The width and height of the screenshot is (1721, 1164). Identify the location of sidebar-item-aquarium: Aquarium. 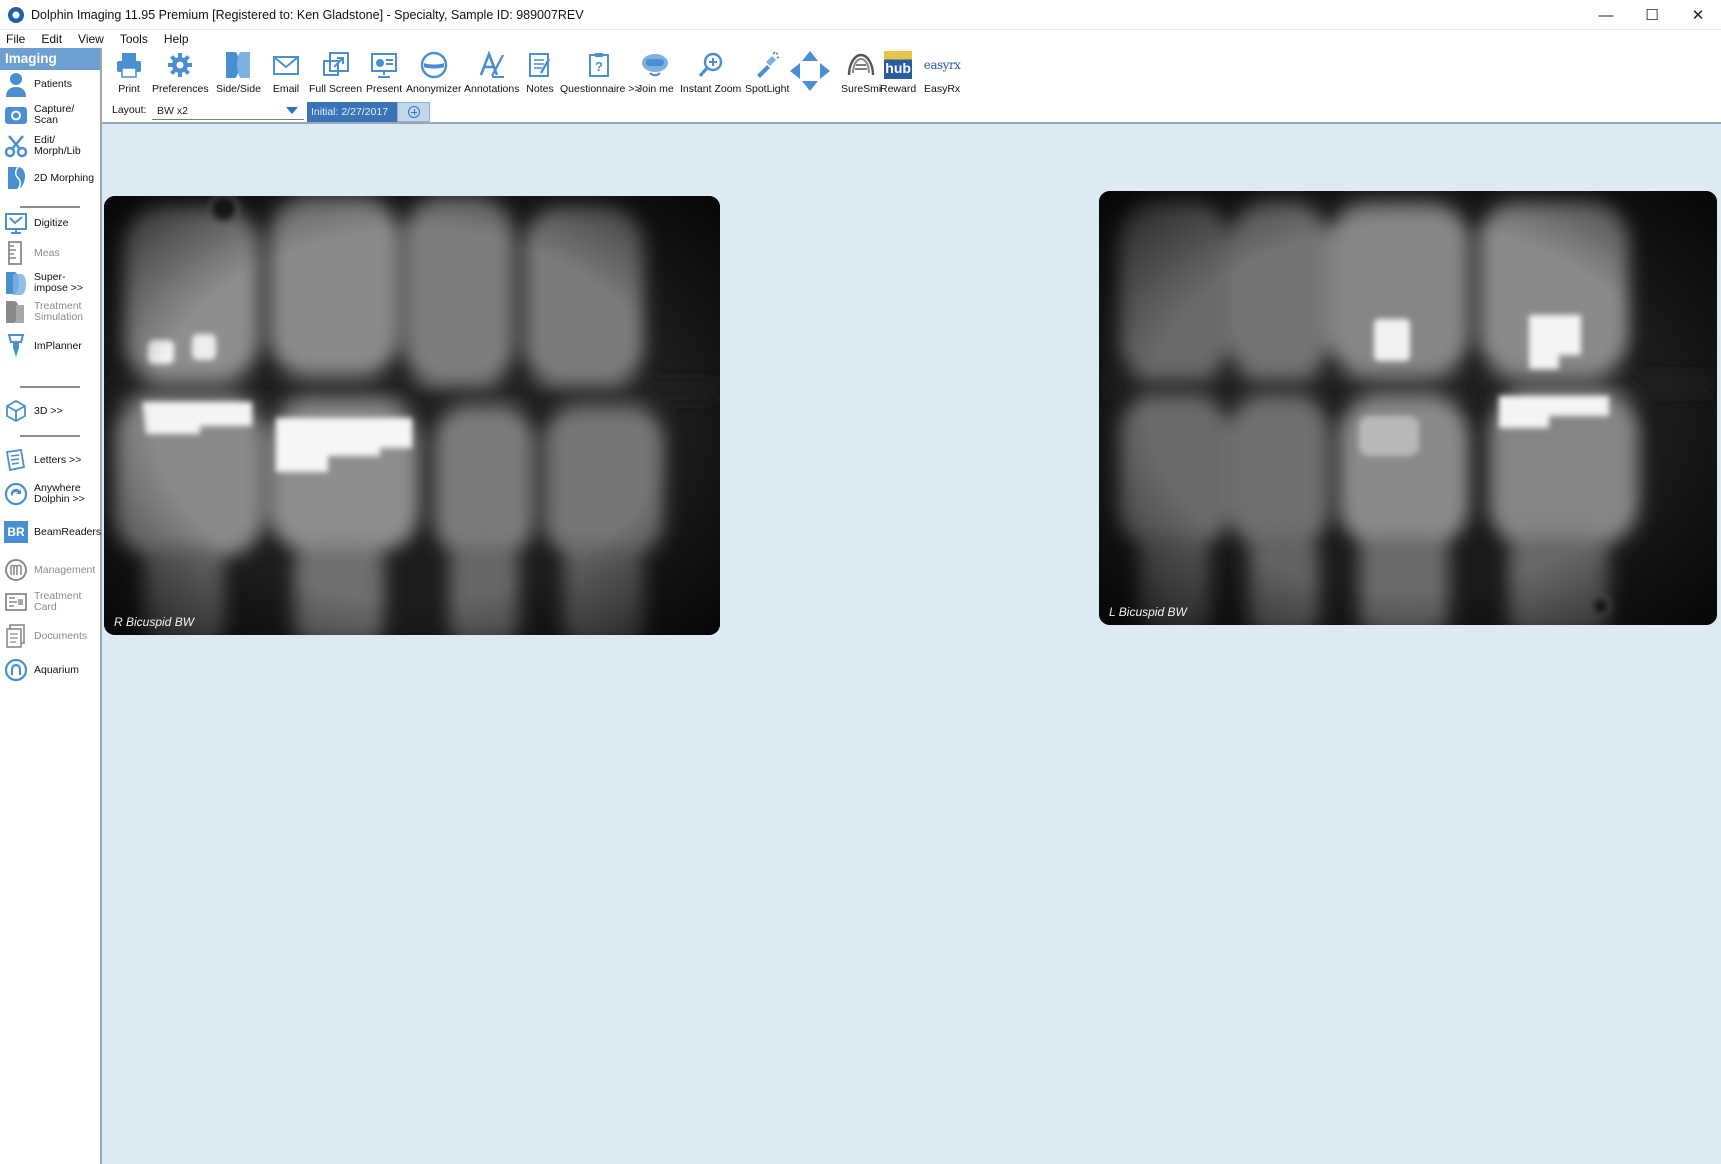
(51, 670).